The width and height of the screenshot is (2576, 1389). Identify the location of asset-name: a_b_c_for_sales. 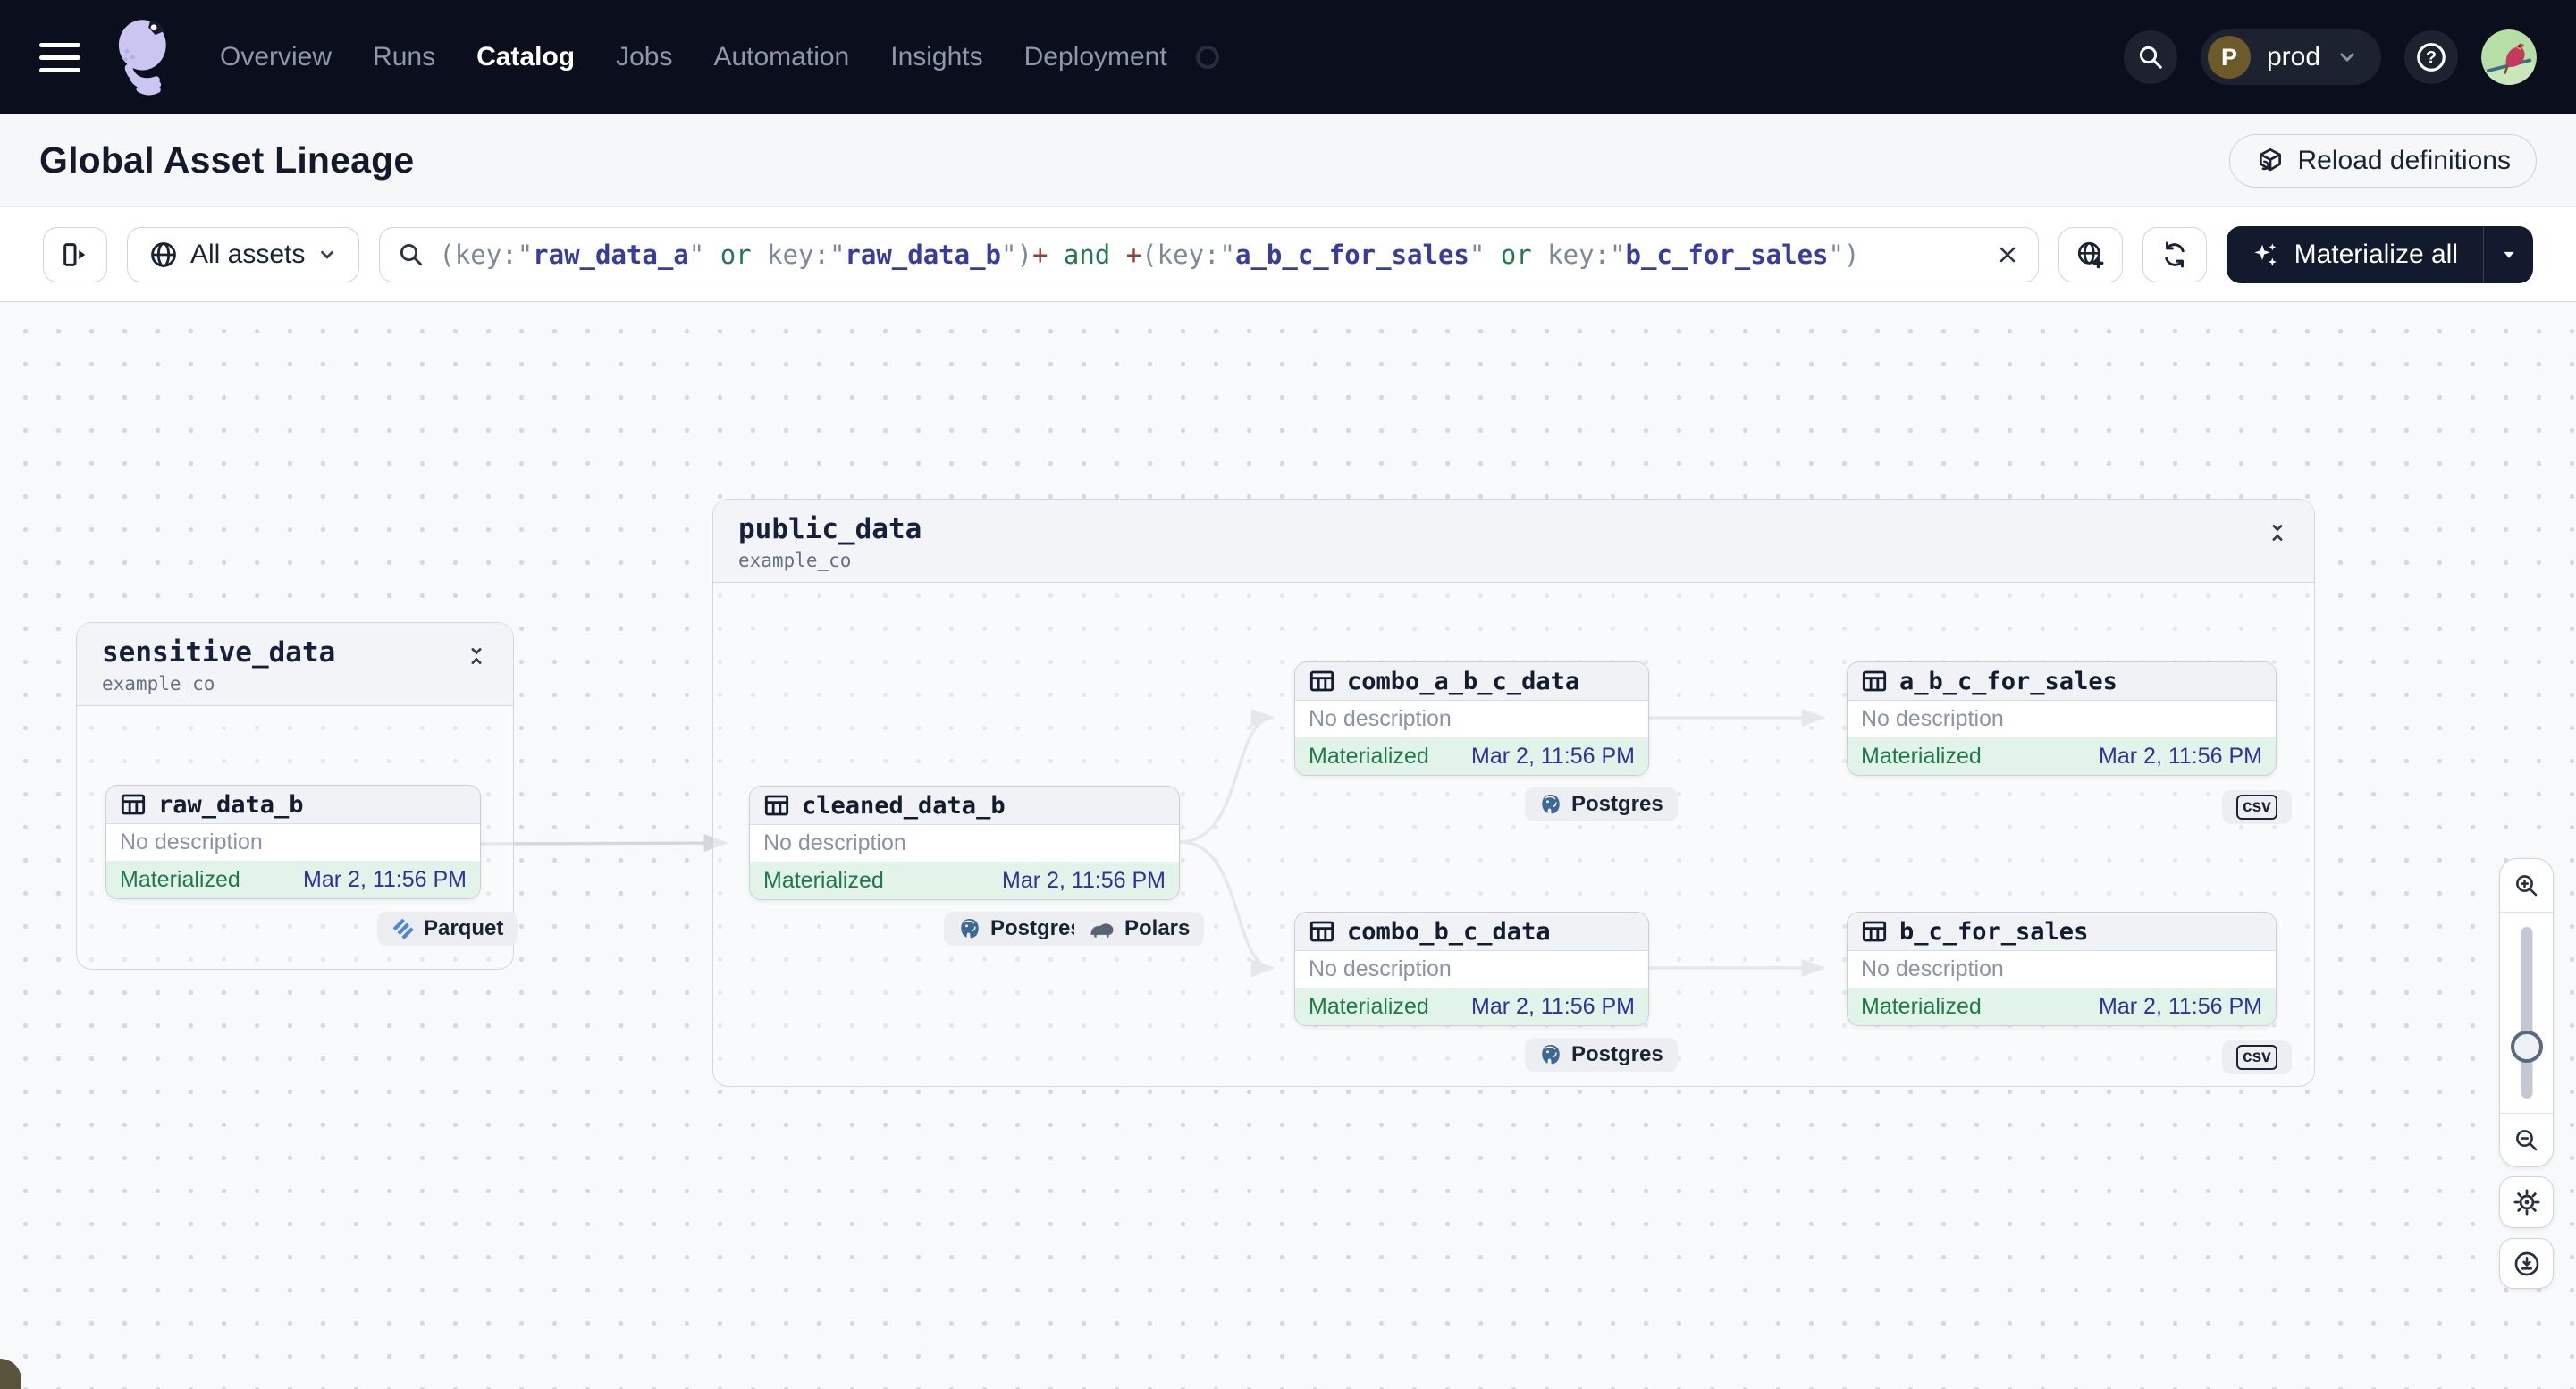
(2008, 681).